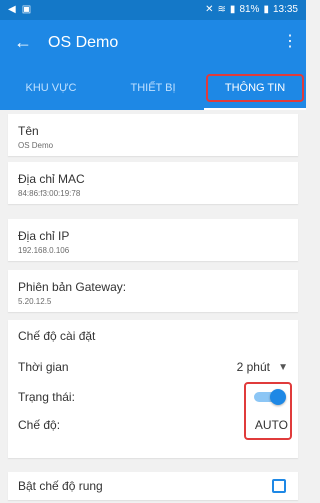  What do you see at coordinates (39, 425) in the screenshot?
I see `mode-label: Chế độ:` at bounding box center [39, 425].